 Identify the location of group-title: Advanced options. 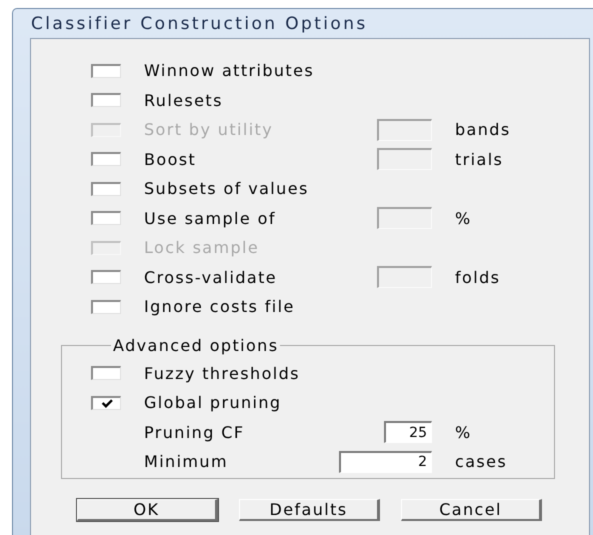
(196, 345).